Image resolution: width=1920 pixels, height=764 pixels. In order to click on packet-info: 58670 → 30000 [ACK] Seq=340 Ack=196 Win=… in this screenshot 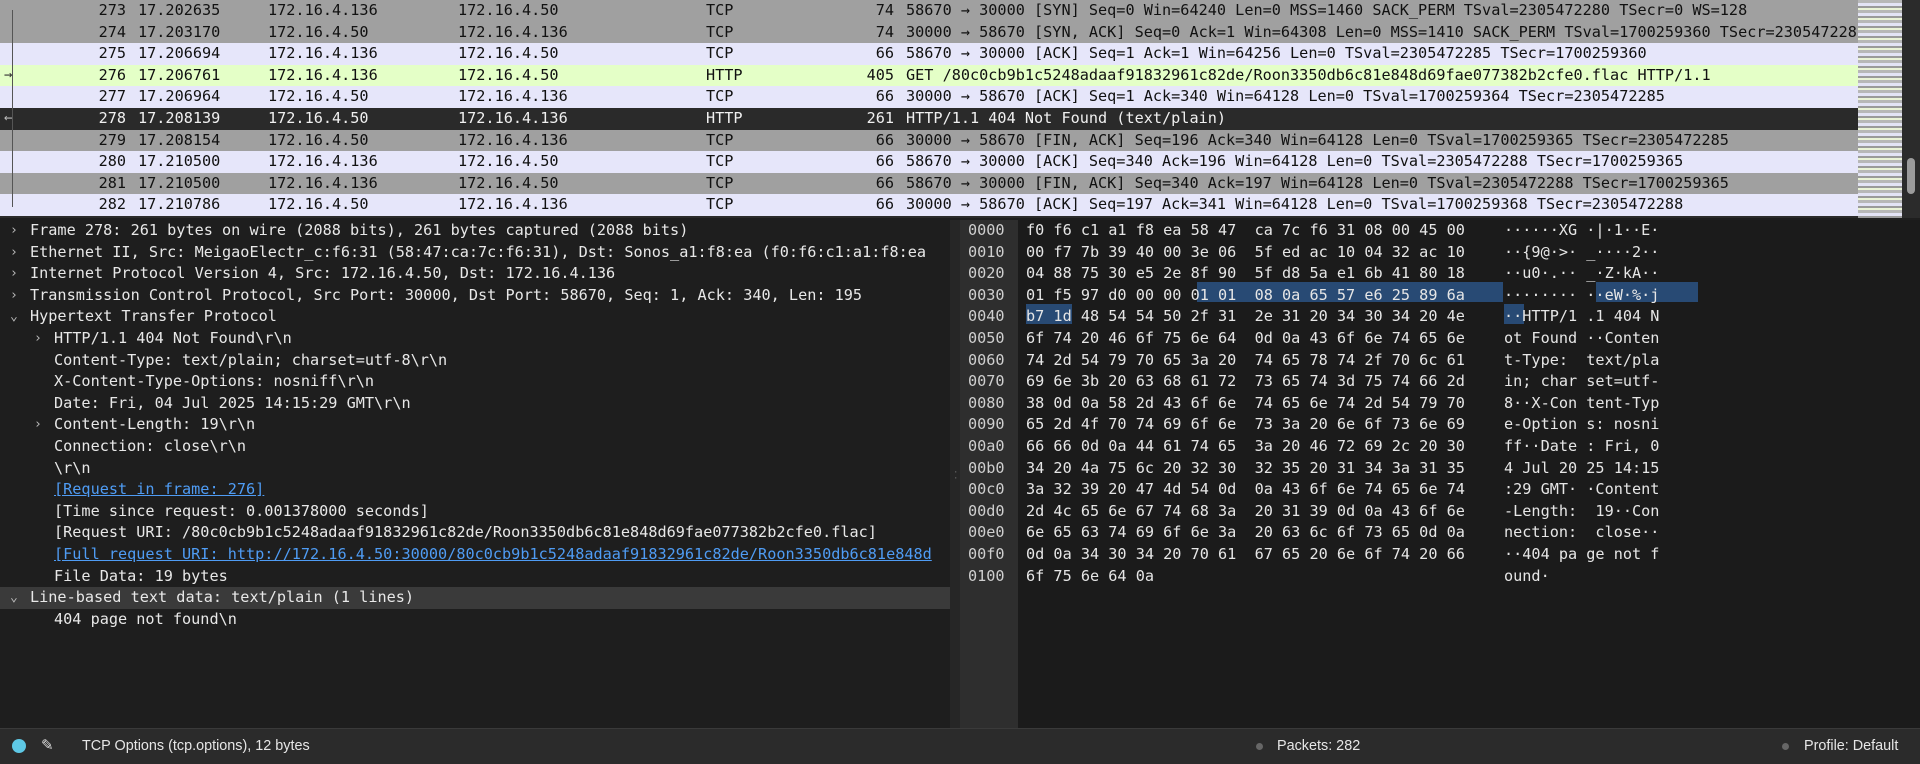, I will do `click(1295, 161)`.